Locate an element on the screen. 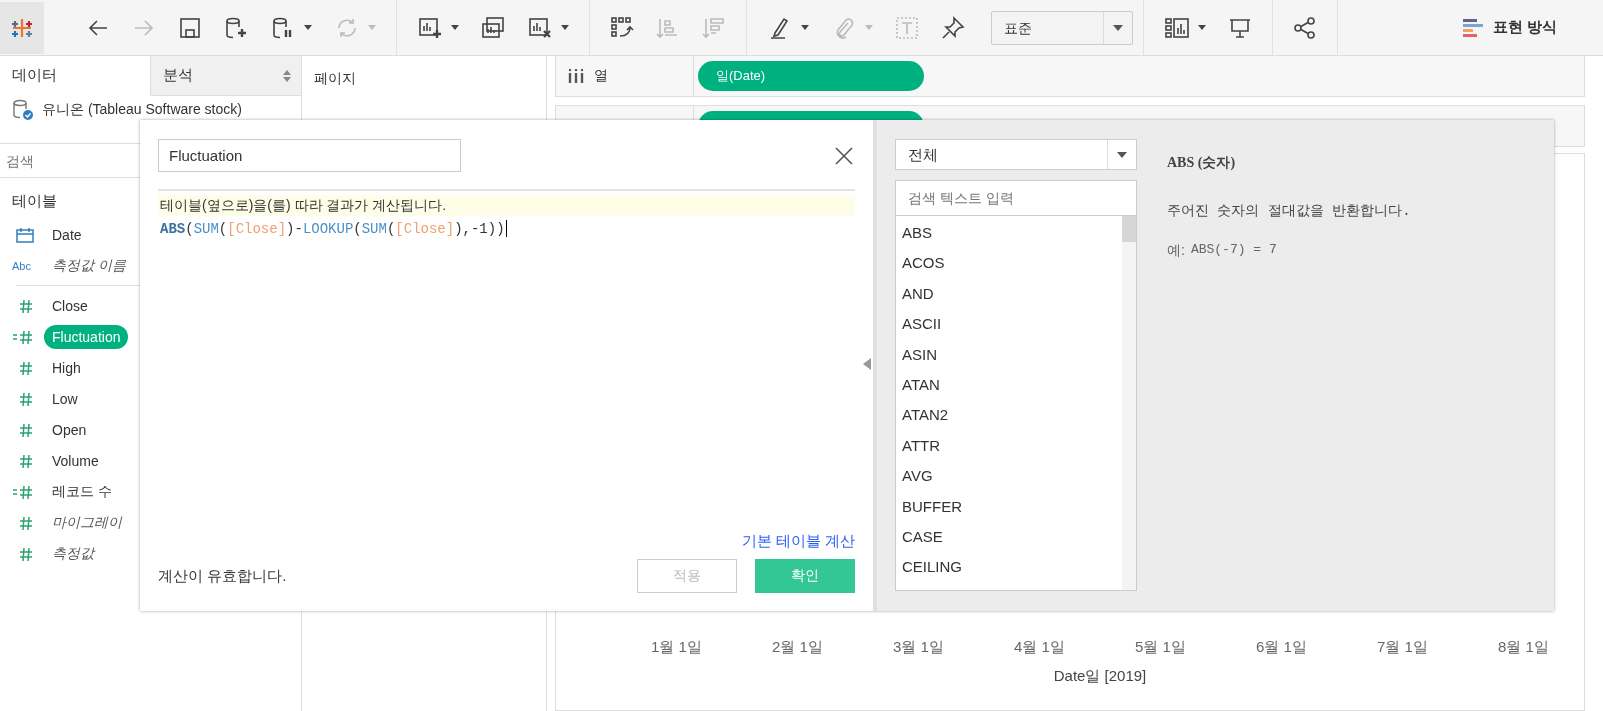  axis-label: 6월 1일 is located at coordinates (1281, 647).